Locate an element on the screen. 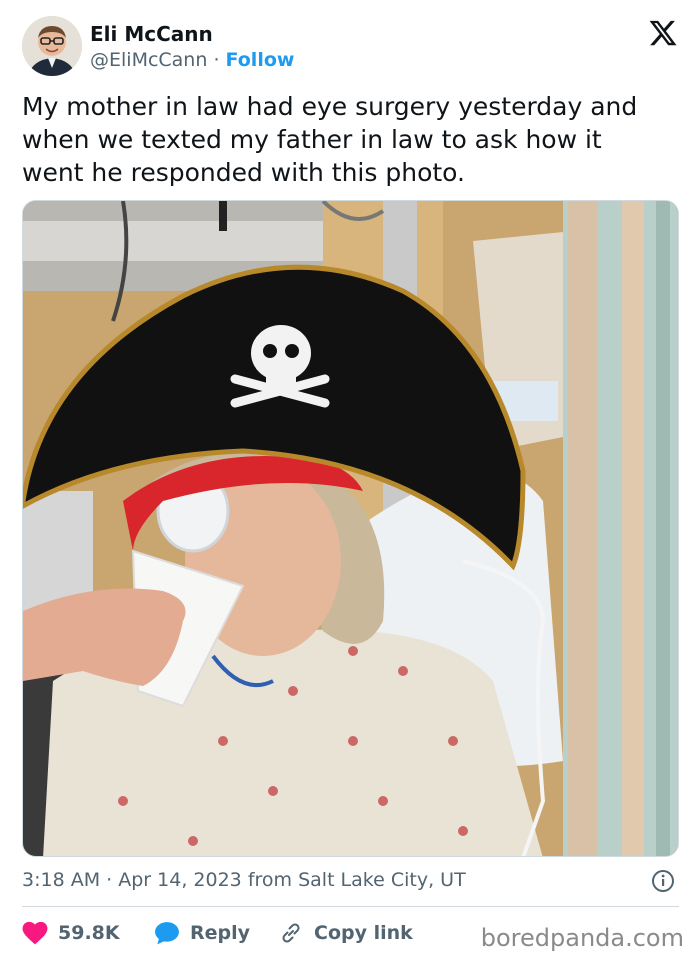  copy-link-label: Copy link is located at coordinates (363, 933).